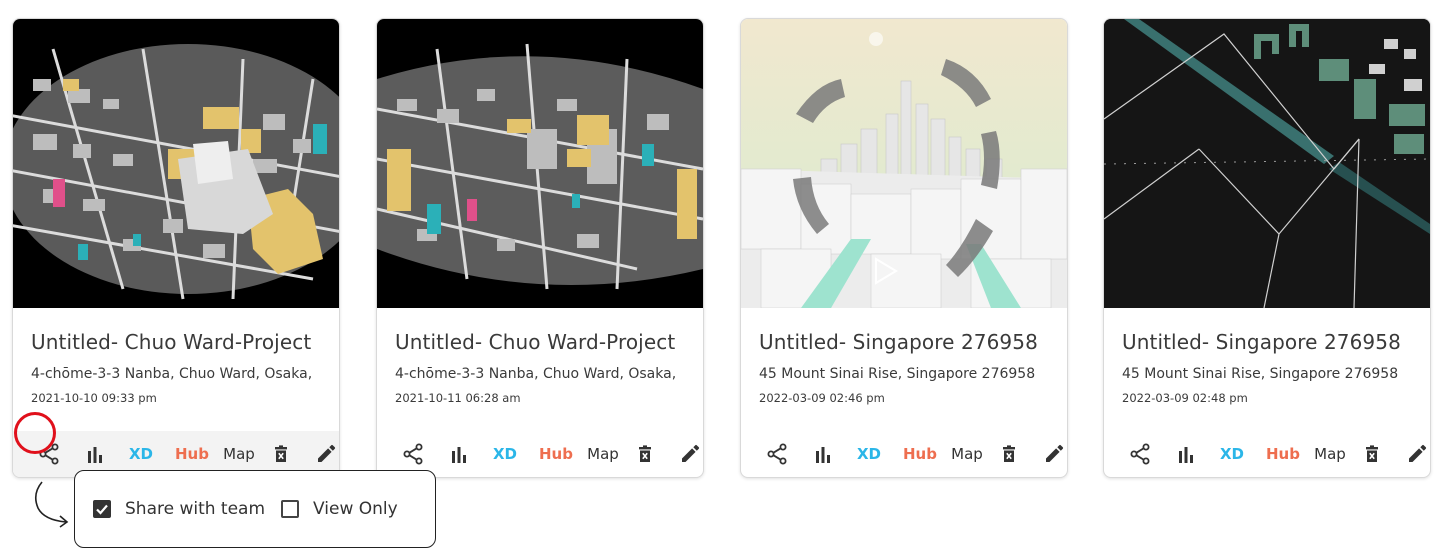 Image resolution: width=1443 pixels, height=558 pixels. I want to click on curved-arrow-icon, so click(51, 504).